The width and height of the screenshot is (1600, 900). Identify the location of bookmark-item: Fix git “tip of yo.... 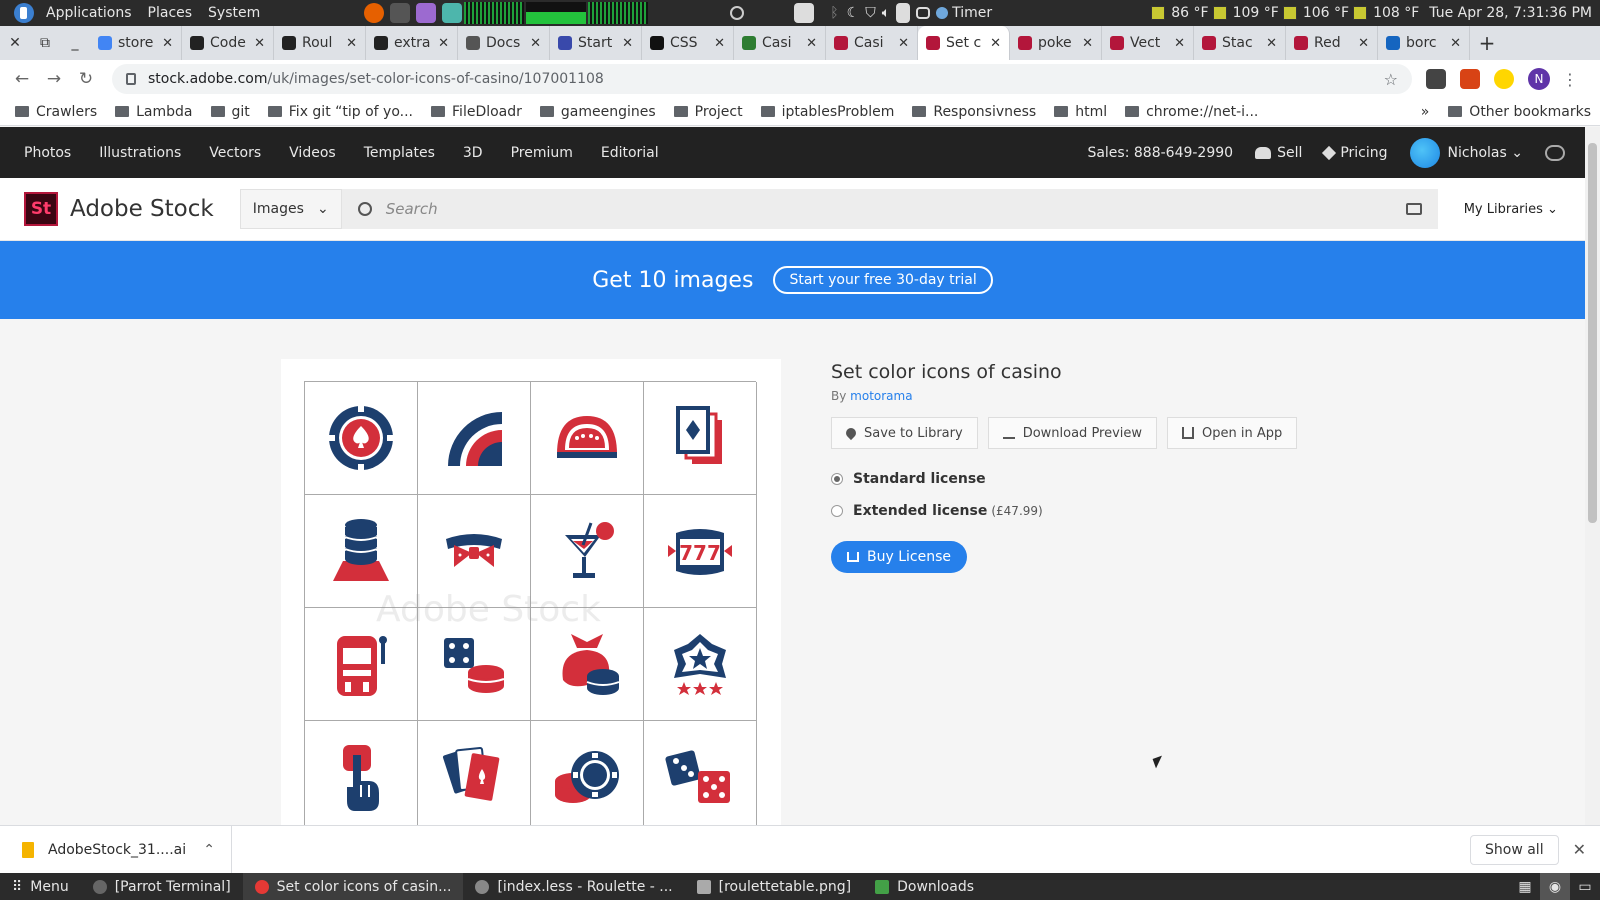
(340, 112).